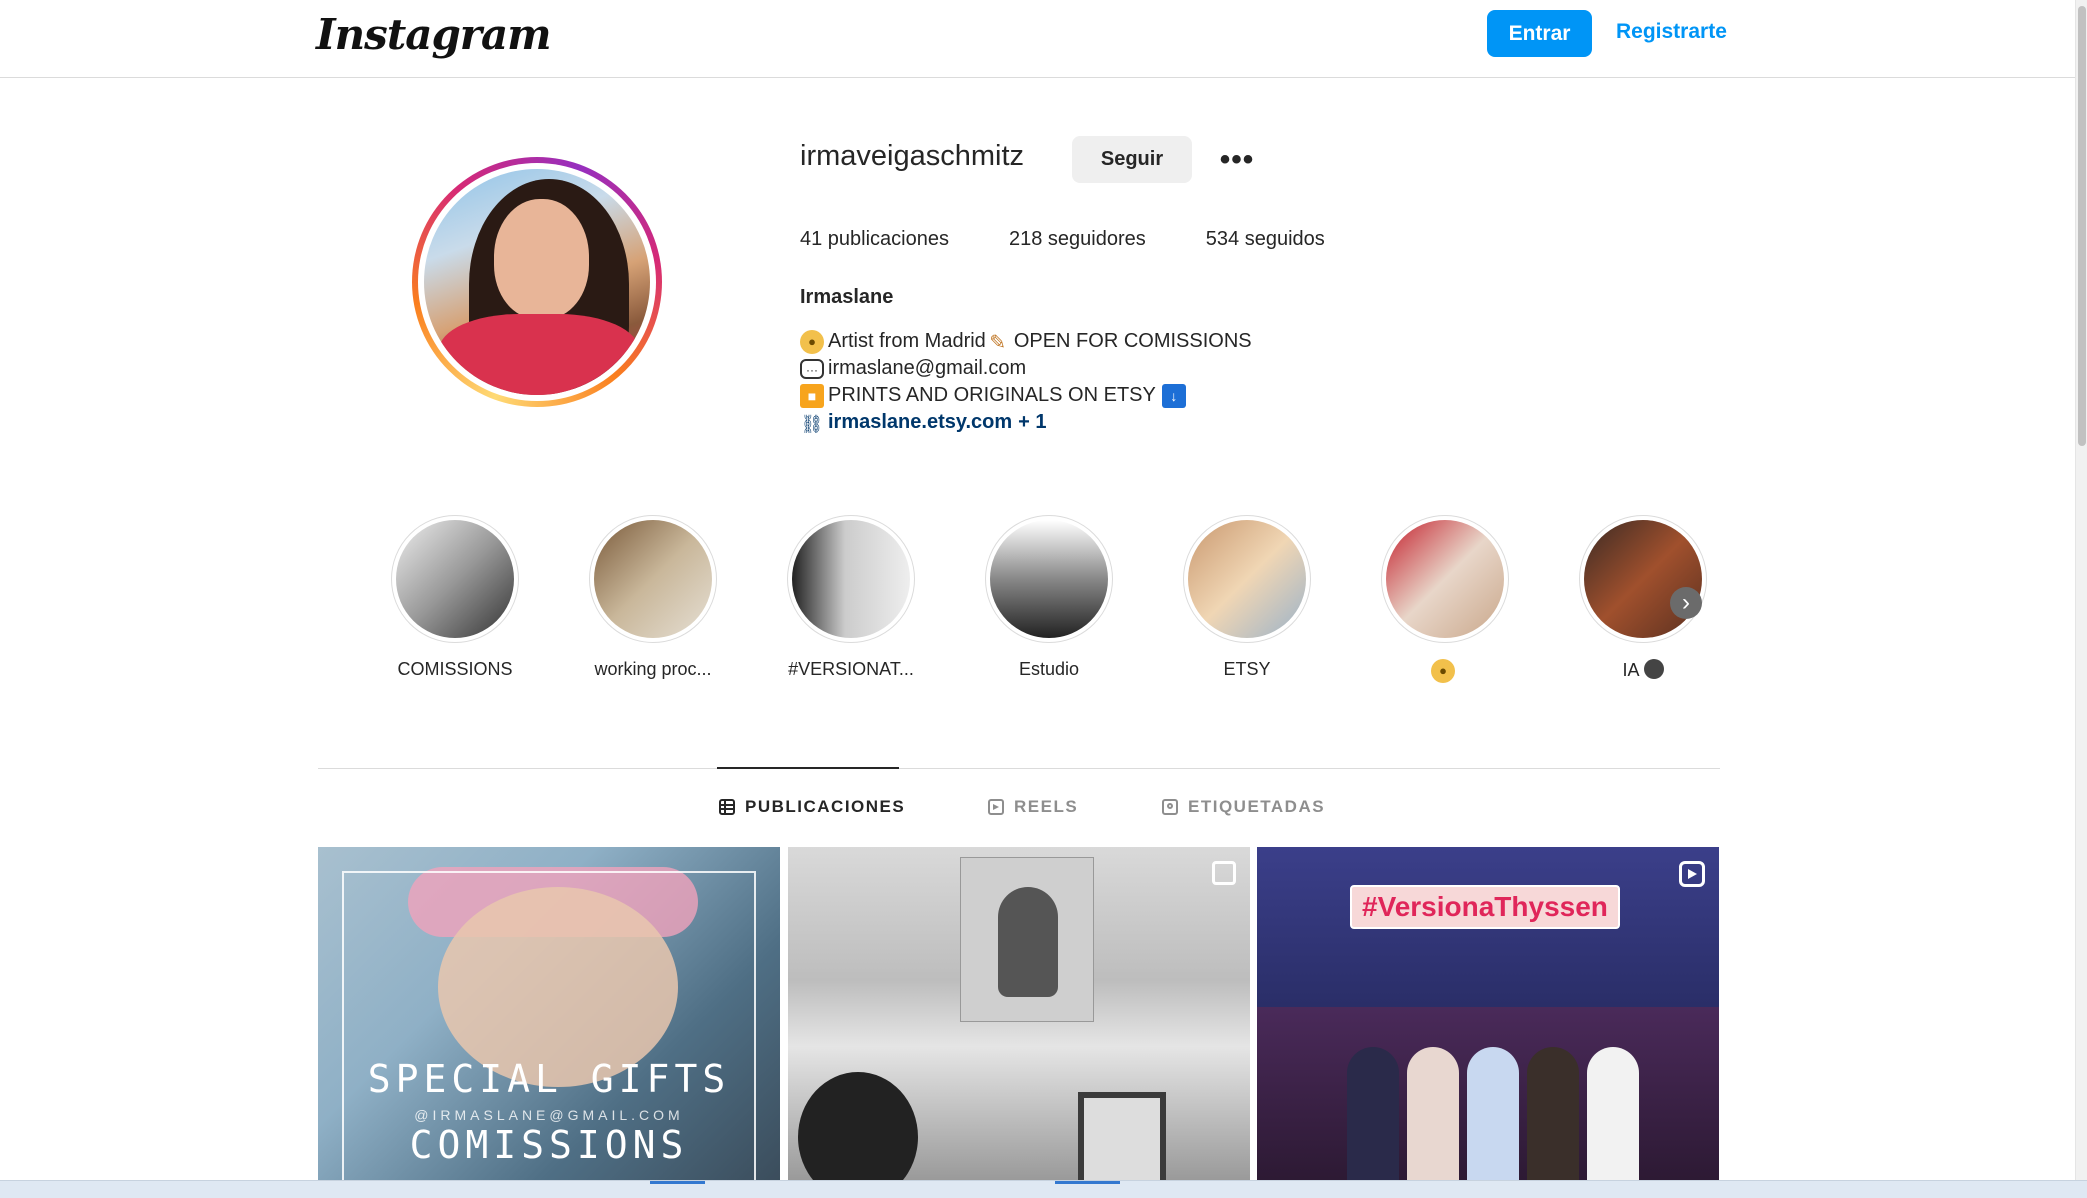 The width and height of the screenshot is (2087, 1198). I want to click on highlight-label: ETSY, so click(1247, 669).